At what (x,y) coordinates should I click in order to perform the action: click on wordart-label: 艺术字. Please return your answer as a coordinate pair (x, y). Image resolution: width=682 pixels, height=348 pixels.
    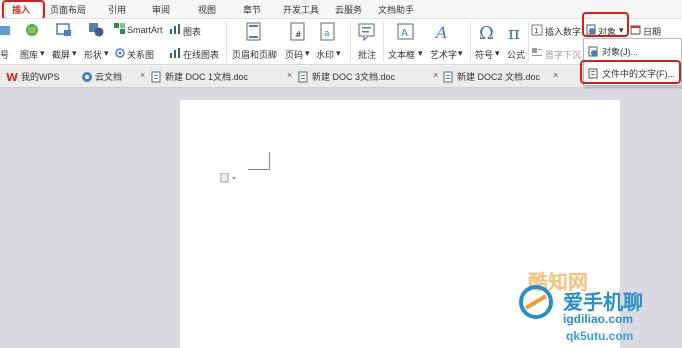
    Looking at the image, I should click on (443, 54).